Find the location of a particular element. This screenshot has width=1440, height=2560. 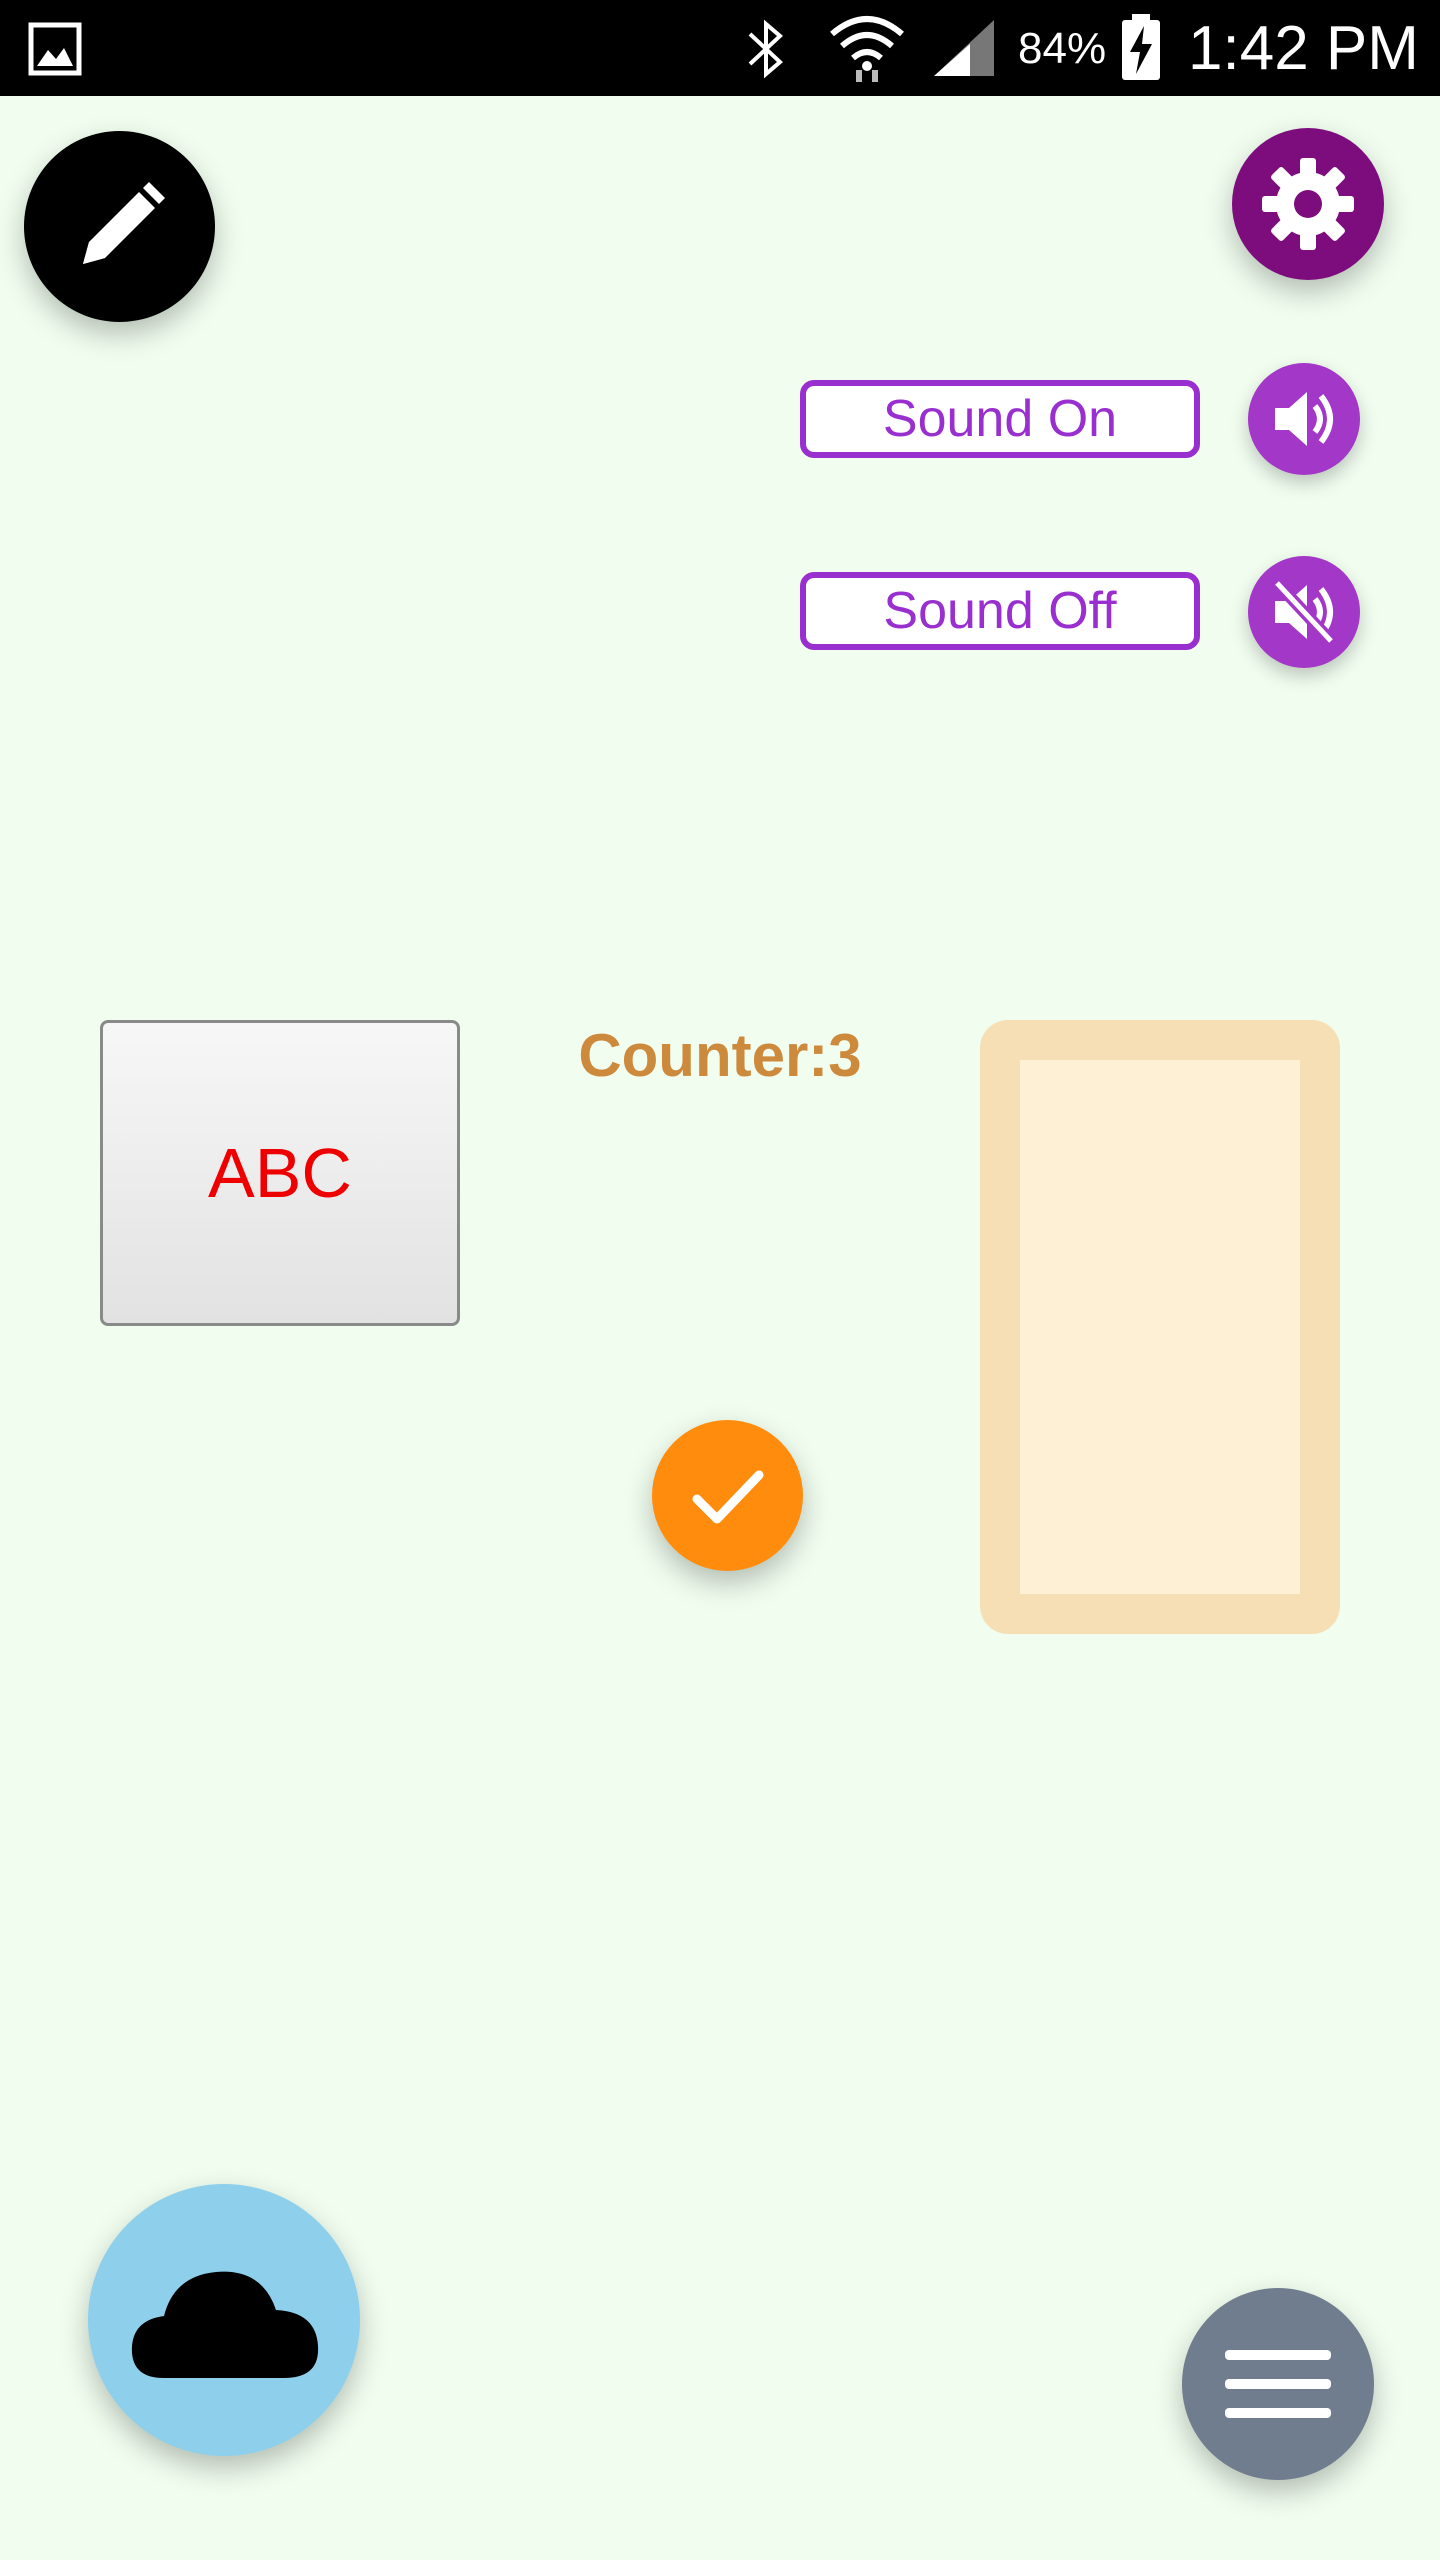

edit-button is located at coordinates (119, 226).